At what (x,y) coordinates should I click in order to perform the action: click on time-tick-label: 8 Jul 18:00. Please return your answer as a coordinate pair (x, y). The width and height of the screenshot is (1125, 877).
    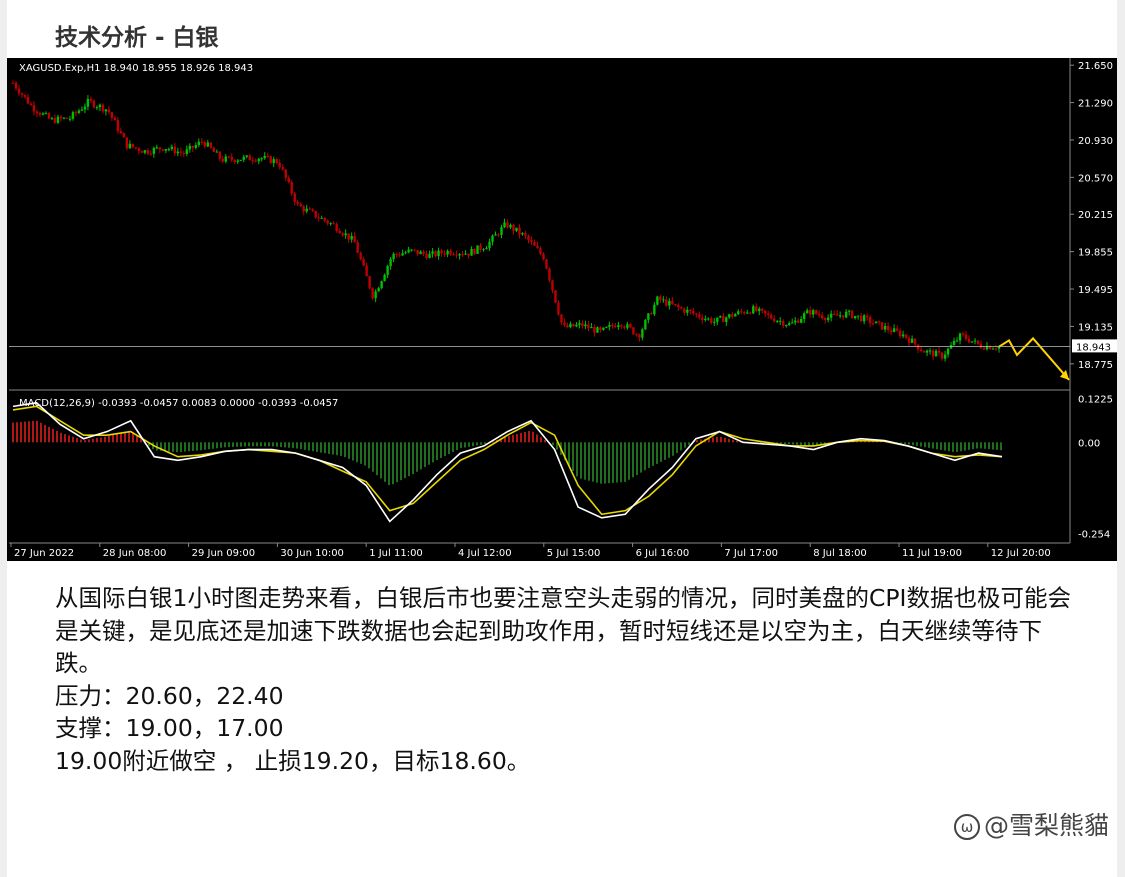
    Looking at the image, I should click on (840, 553).